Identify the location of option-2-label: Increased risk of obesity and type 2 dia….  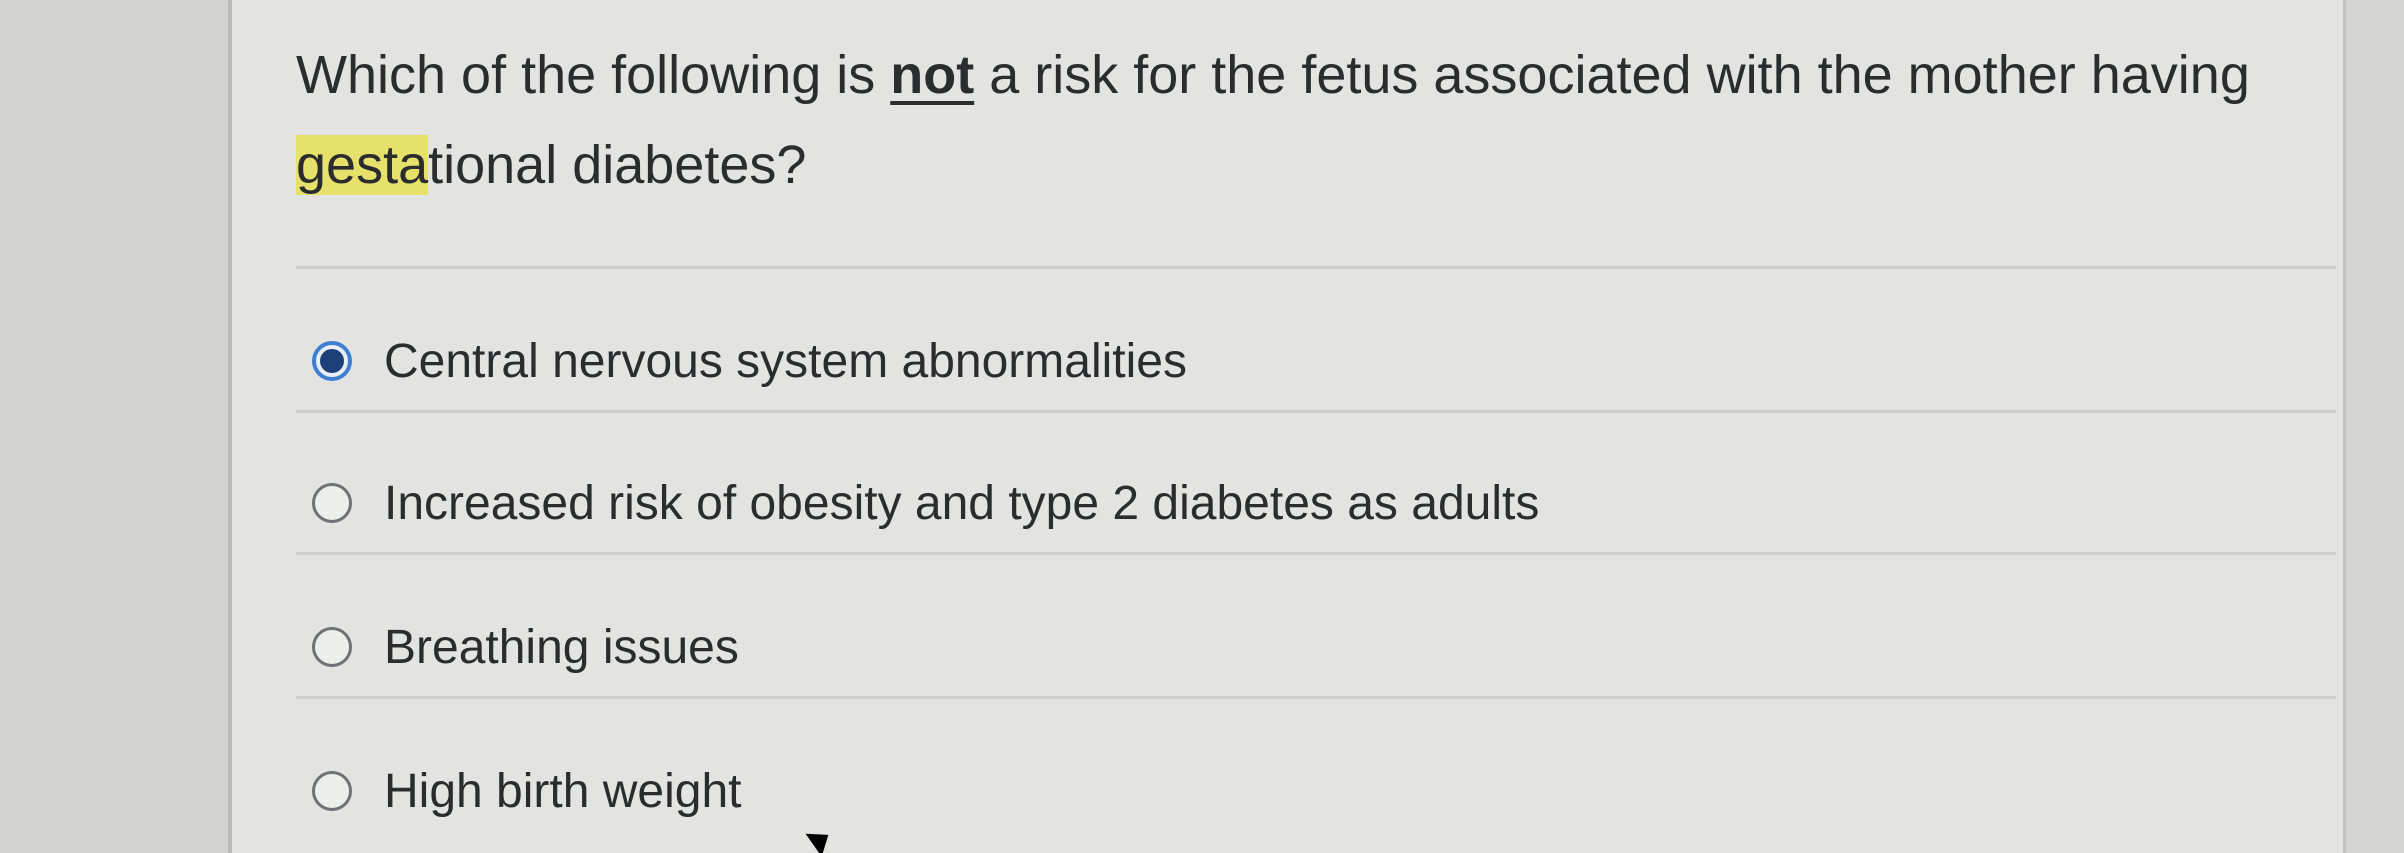
(962, 503).